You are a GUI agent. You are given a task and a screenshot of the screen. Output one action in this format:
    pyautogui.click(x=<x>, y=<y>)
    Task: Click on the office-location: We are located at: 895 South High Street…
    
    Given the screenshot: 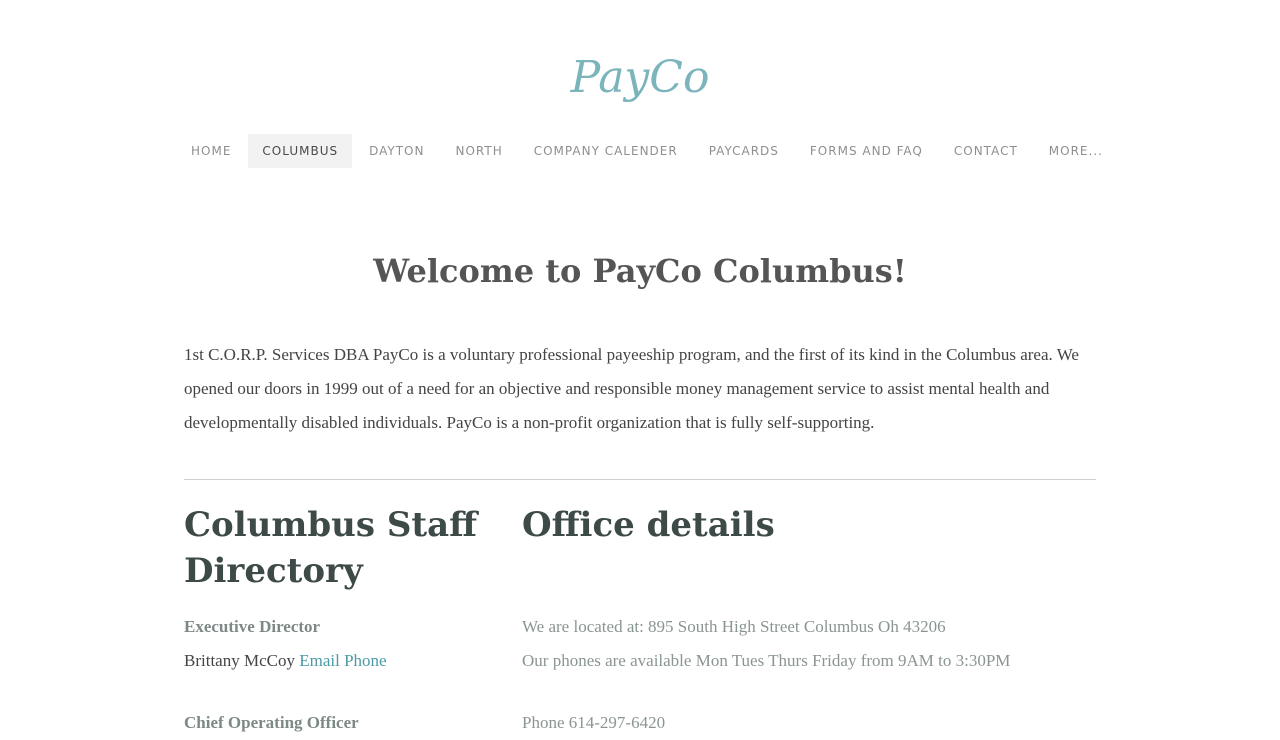 What is the action you would take?
    pyautogui.click(x=734, y=626)
    